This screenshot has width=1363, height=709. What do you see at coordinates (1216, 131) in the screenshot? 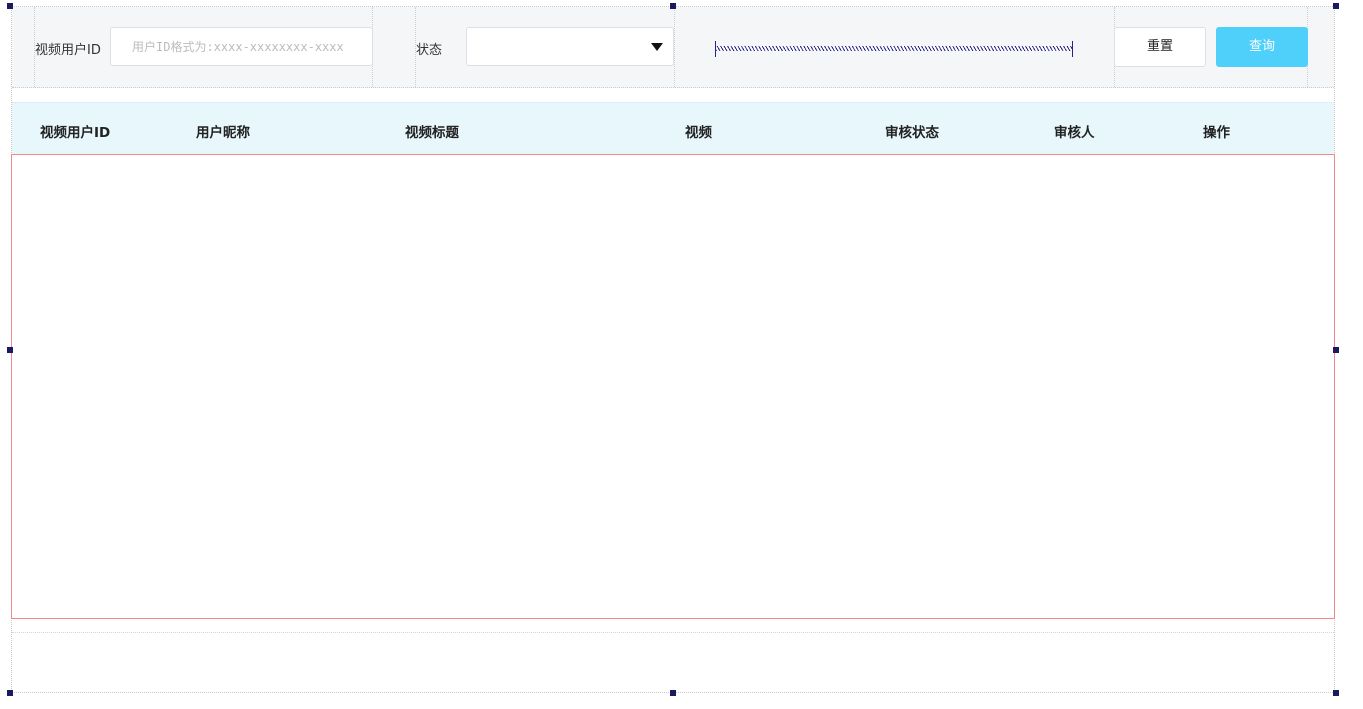
I see `column-header-actions: 操作` at bounding box center [1216, 131].